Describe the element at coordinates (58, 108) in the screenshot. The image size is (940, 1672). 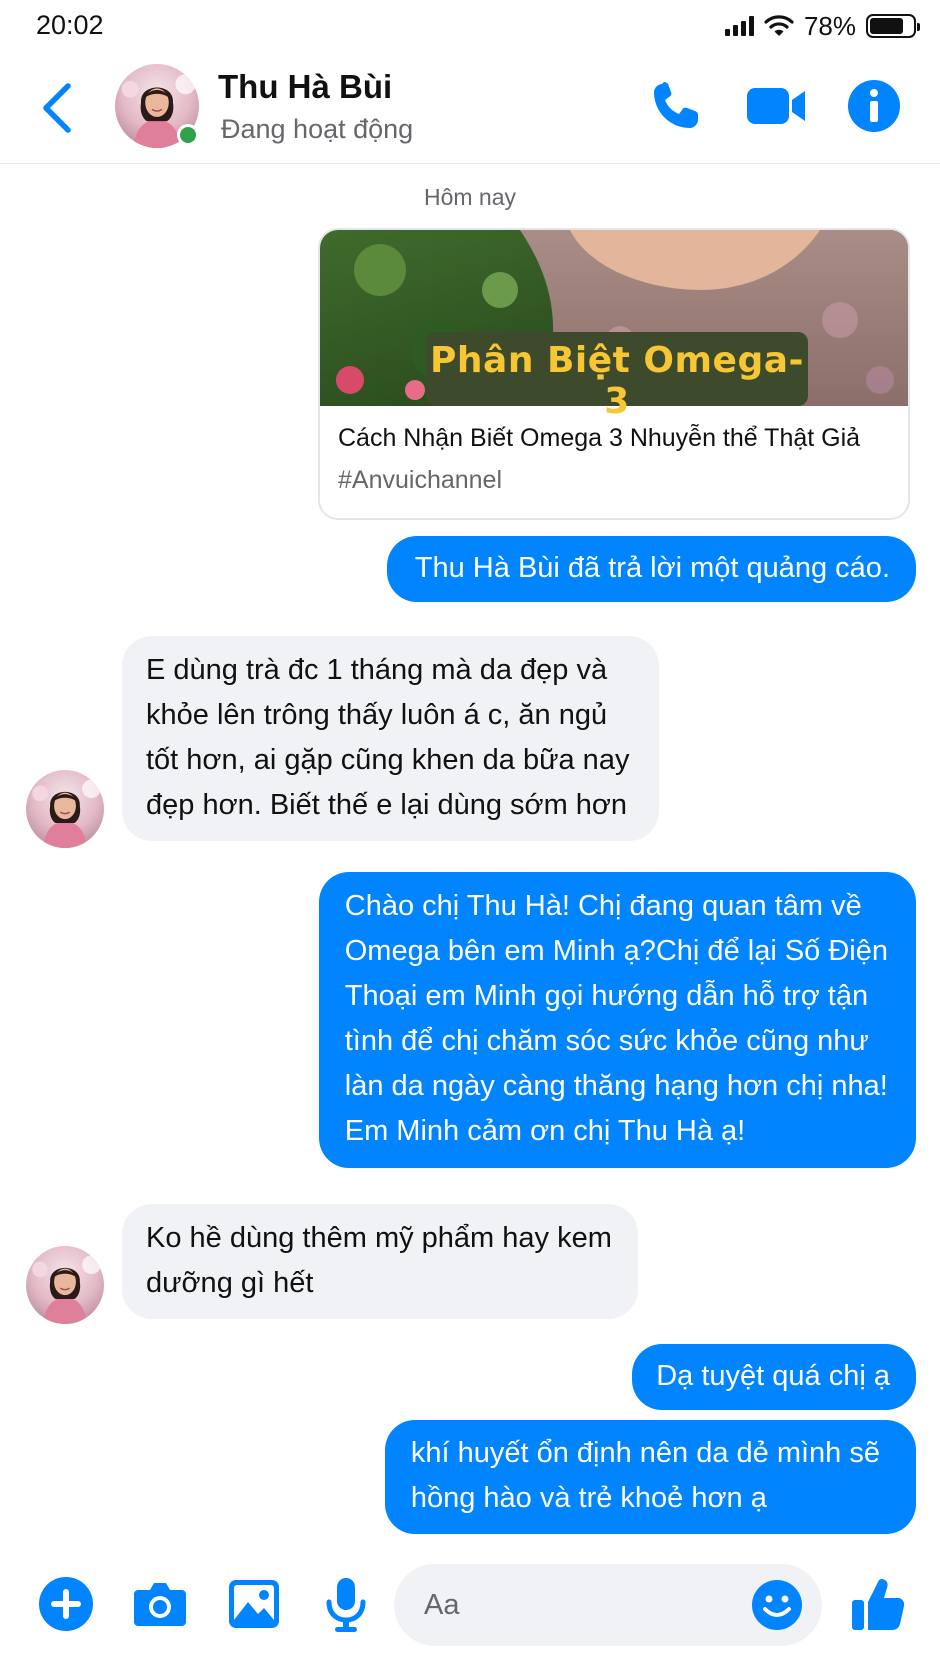
I see `back-icon` at that location.